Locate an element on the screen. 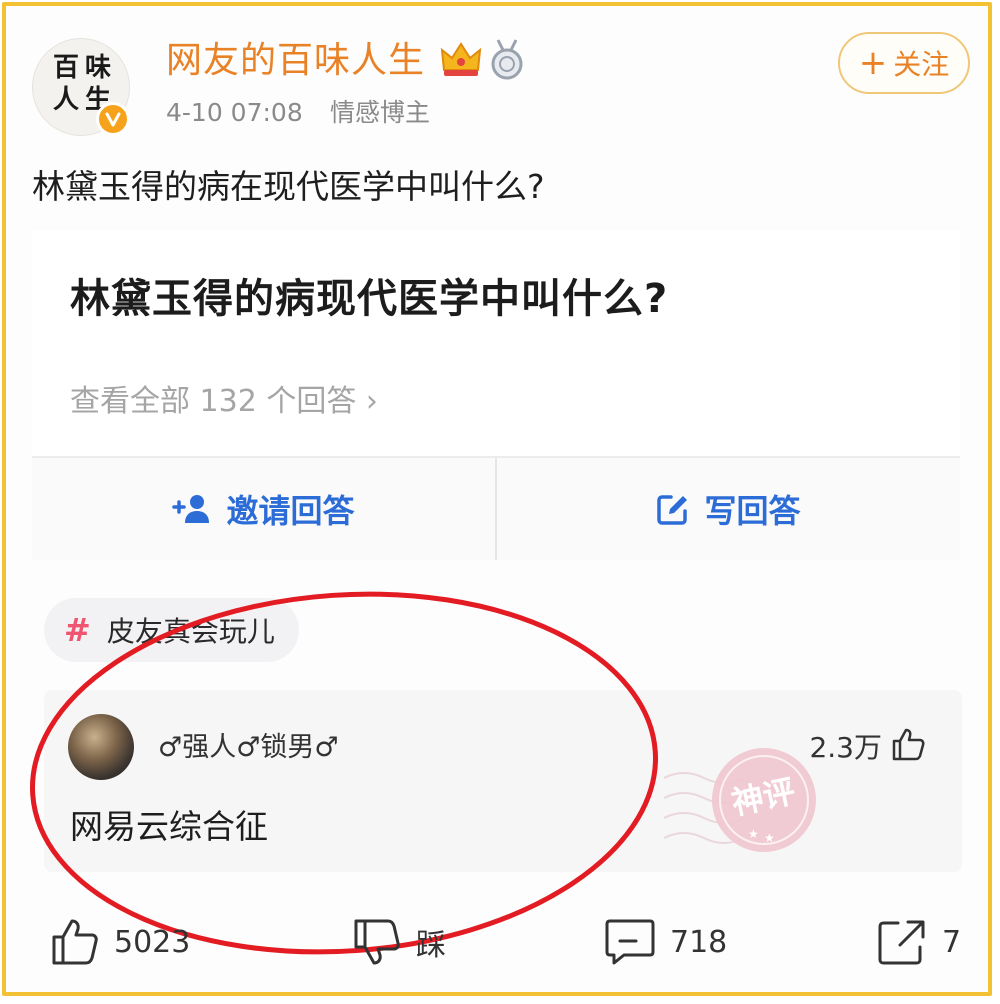 The image size is (1000, 1004). comment-button: 718 is located at coordinates (665, 942).